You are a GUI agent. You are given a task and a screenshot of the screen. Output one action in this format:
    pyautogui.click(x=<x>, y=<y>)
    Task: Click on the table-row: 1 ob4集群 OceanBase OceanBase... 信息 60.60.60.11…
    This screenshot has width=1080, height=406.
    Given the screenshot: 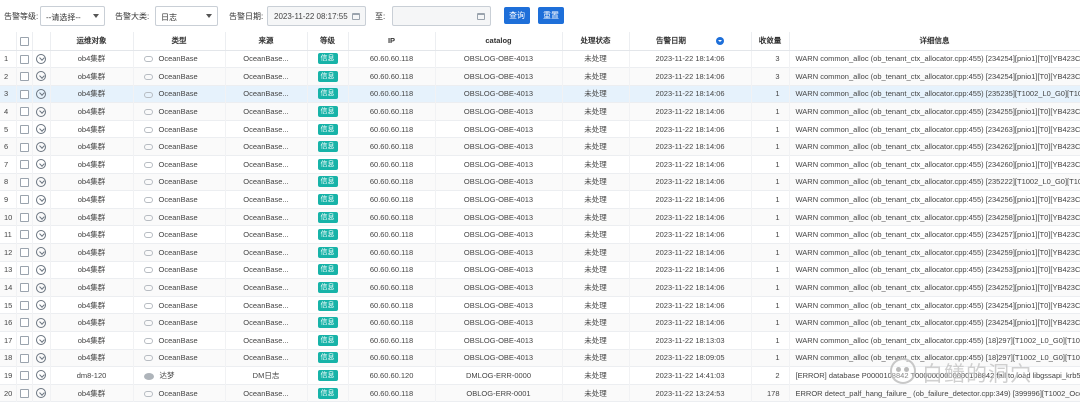 What is the action you would take?
    pyautogui.click(x=540, y=59)
    